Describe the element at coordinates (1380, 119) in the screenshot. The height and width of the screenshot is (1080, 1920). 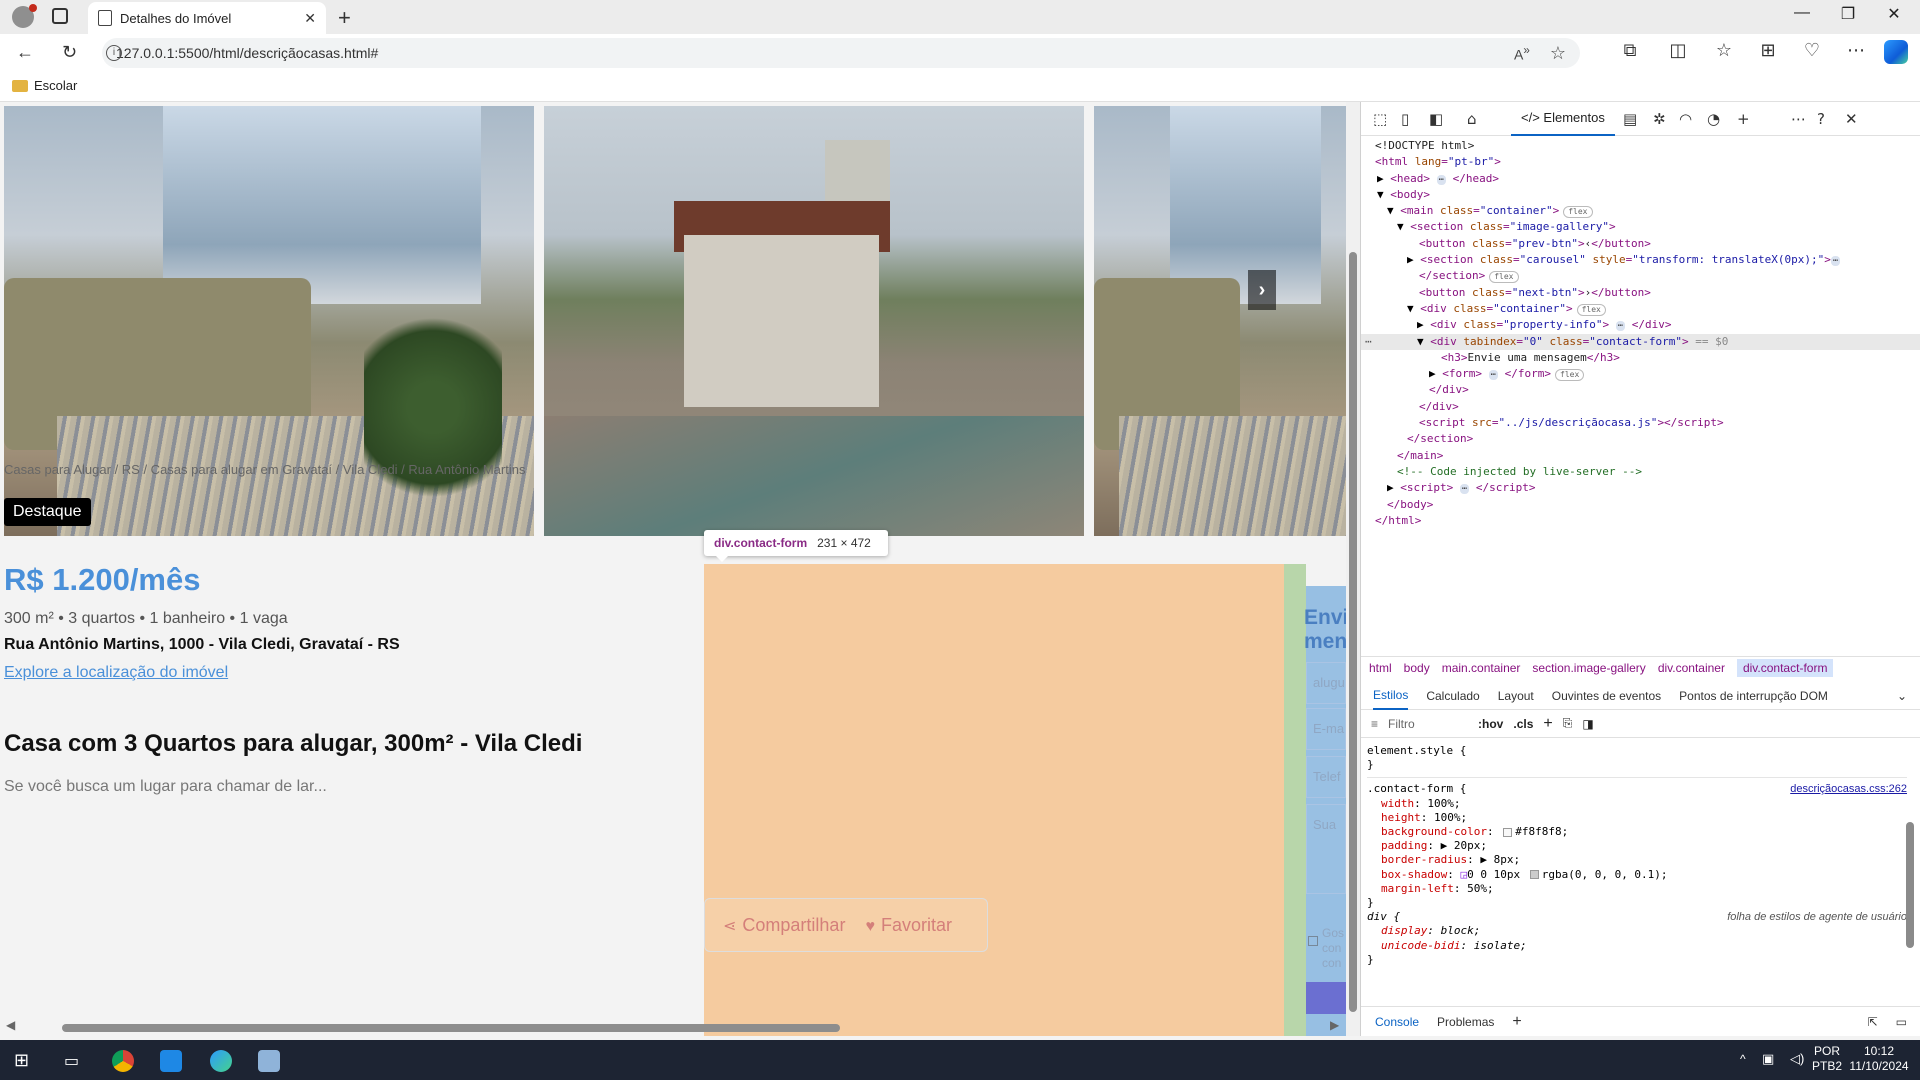
I see `inspect-icon: ⬚` at that location.